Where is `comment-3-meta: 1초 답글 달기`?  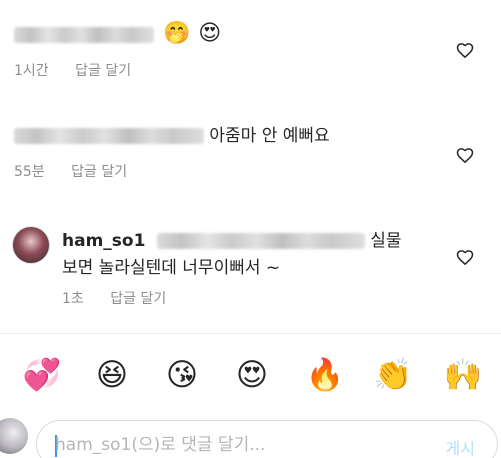
comment-3-meta: 1초 답글 달기 is located at coordinates (114, 299).